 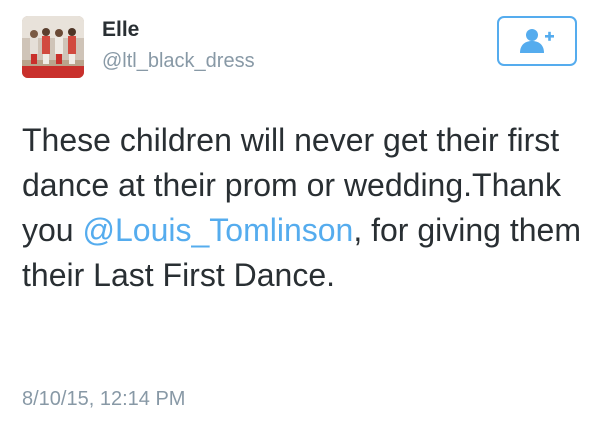 I want to click on follow-button, so click(x=537, y=41).